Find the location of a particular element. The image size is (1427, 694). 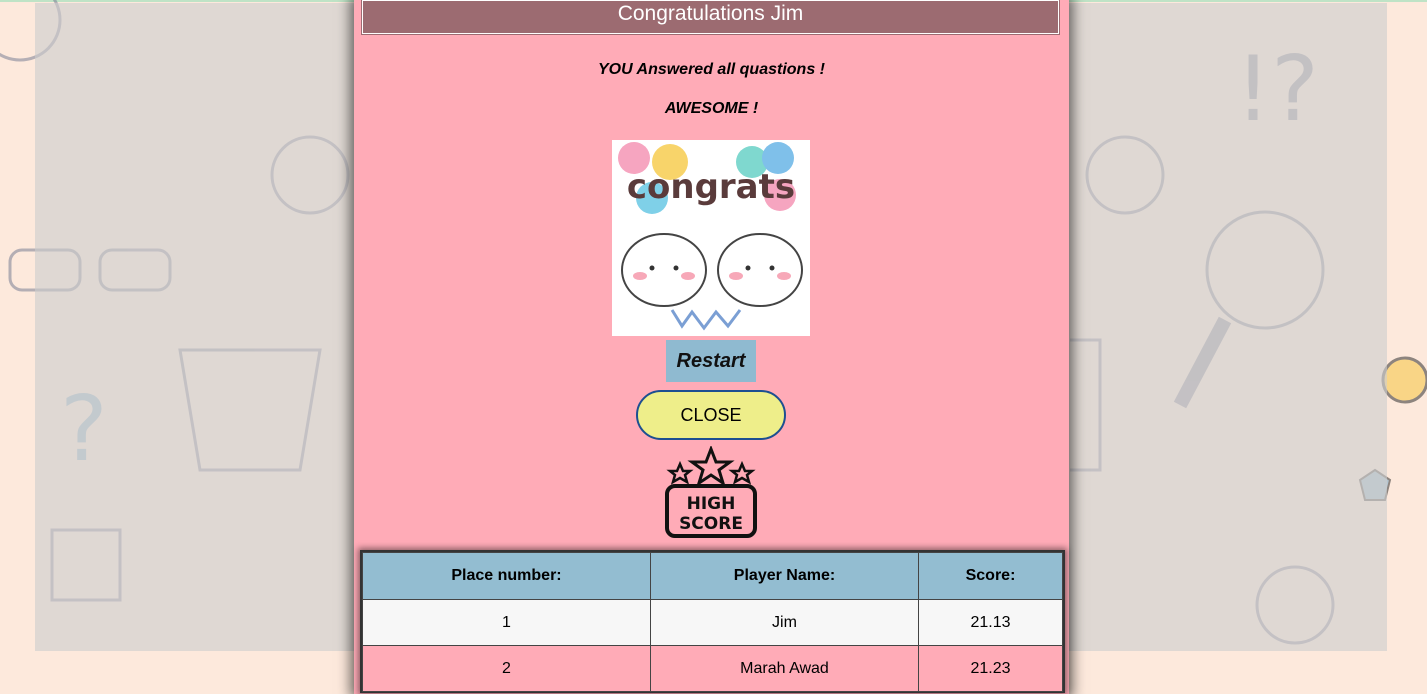

awesome-message: AWESOME ! is located at coordinates (711, 108).